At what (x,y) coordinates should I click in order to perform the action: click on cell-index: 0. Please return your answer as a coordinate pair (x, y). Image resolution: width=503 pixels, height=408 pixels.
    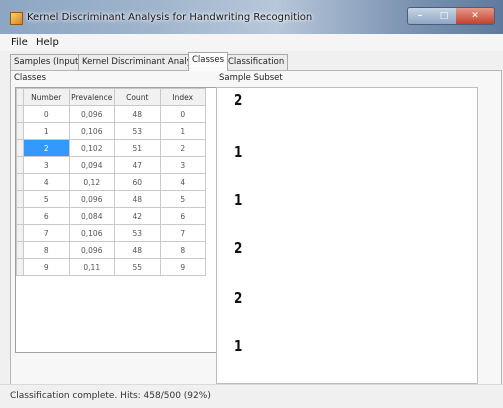
    Looking at the image, I should click on (182, 114).